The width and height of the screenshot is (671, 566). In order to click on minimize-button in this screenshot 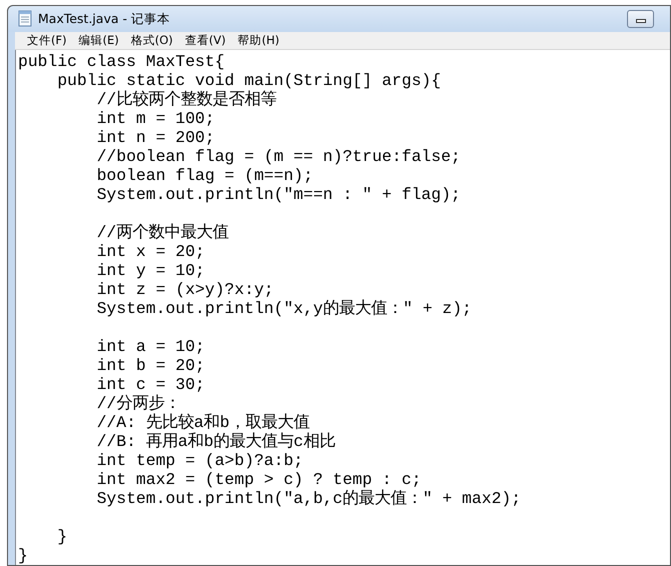, I will do `click(640, 19)`.